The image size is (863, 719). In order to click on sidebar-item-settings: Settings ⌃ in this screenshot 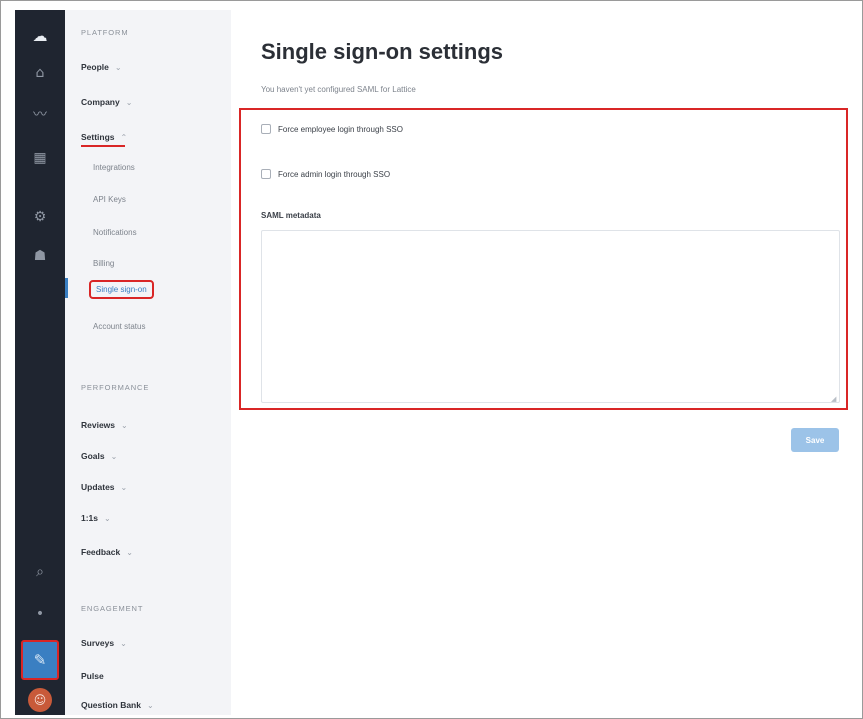, I will do `click(104, 137)`.